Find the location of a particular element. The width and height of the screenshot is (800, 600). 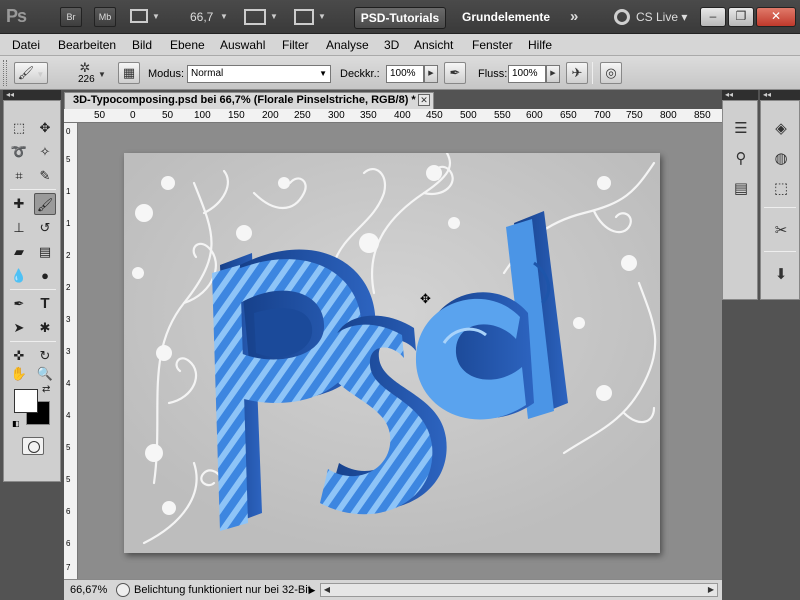

blur-icon: 💧 is located at coordinates (19, 276).